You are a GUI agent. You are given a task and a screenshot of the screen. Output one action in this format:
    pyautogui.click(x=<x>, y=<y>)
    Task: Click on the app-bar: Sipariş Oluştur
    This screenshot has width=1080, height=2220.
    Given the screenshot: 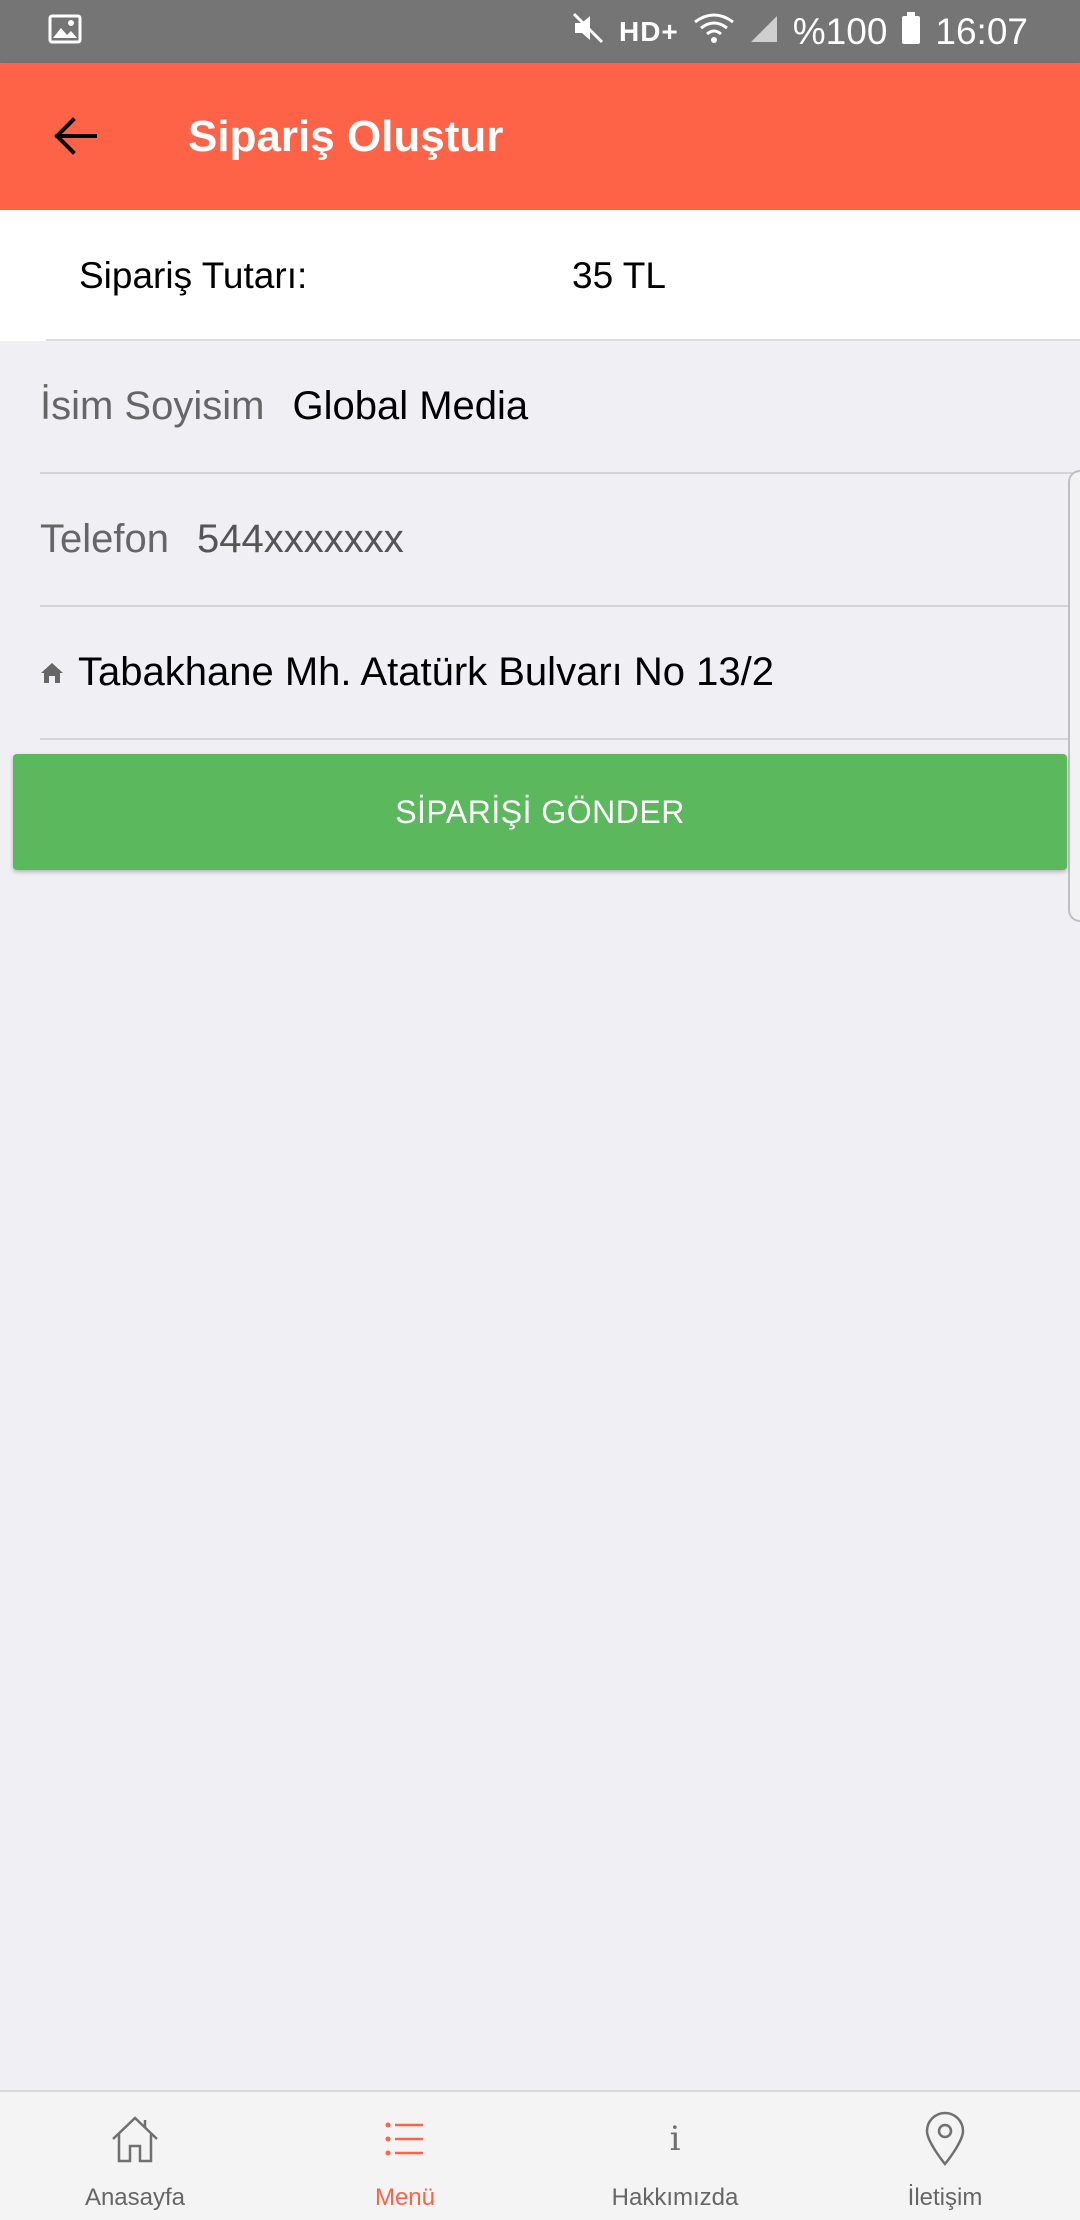 What is the action you would take?
    pyautogui.click(x=540, y=136)
    